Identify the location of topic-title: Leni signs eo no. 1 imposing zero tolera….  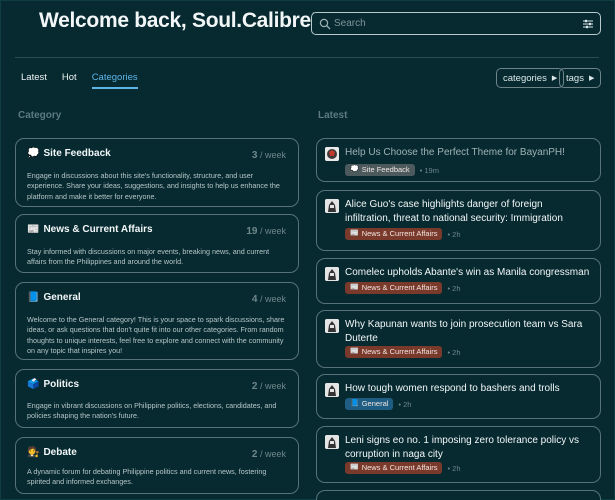
(467, 447).